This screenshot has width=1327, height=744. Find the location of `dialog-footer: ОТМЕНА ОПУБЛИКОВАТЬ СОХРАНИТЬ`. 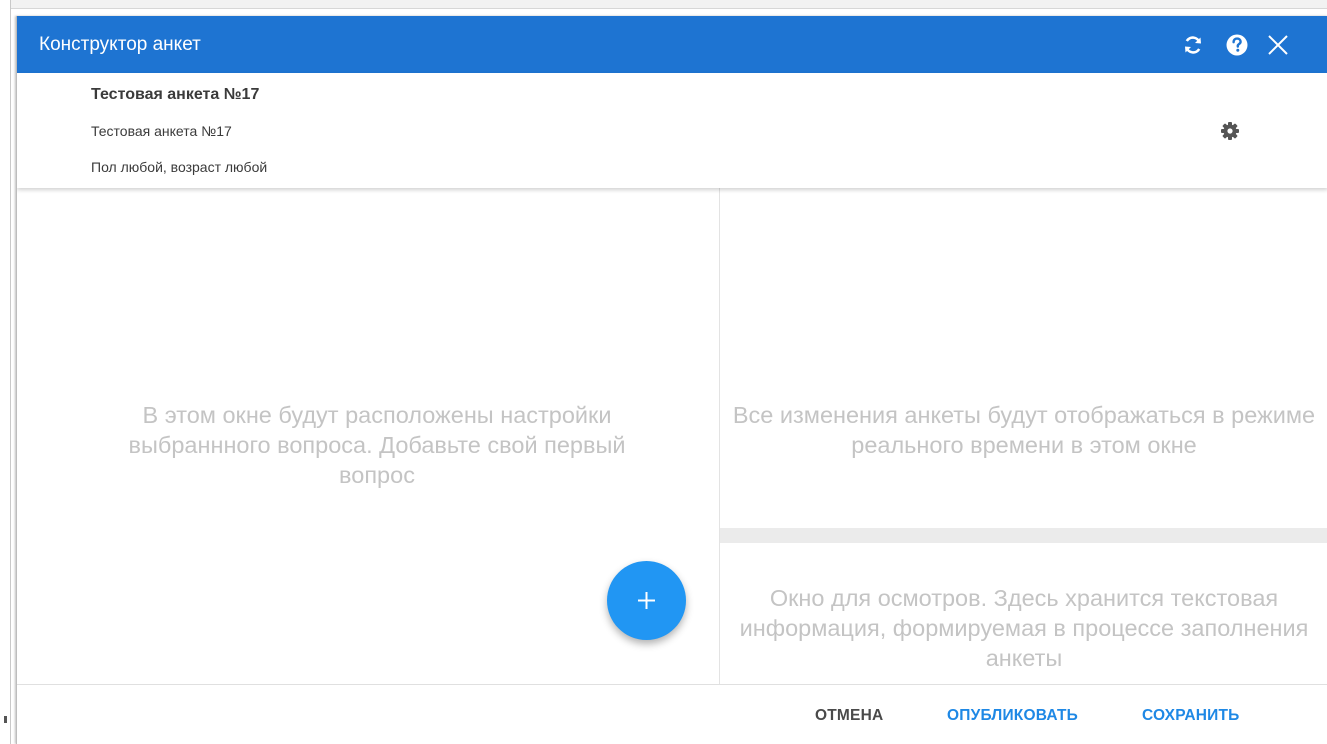

dialog-footer: ОТМЕНА ОПУБЛИКОВАТЬ СОХРАНИТЬ is located at coordinates (672, 714).